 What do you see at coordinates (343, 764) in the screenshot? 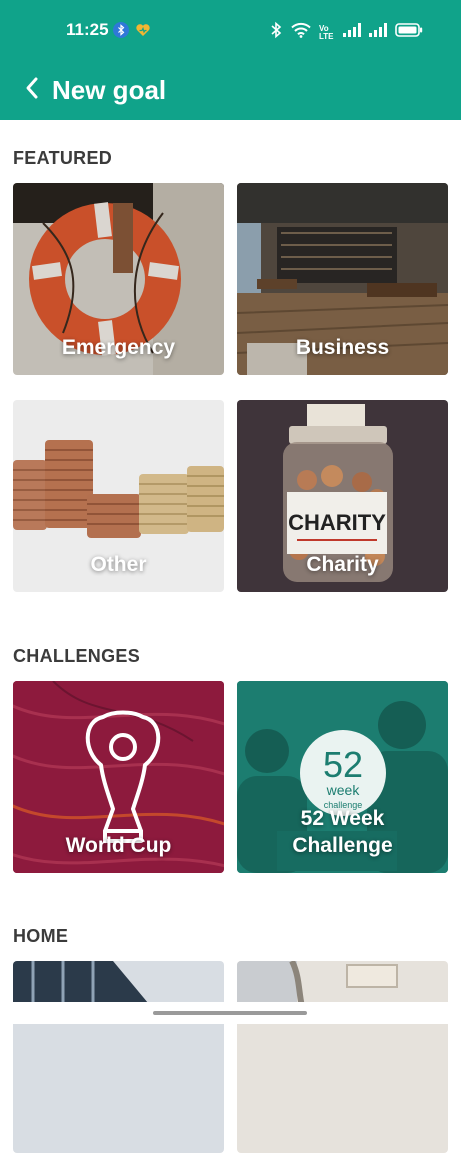
I see `challenge-badge-number: 52` at bounding box center [343, 764].